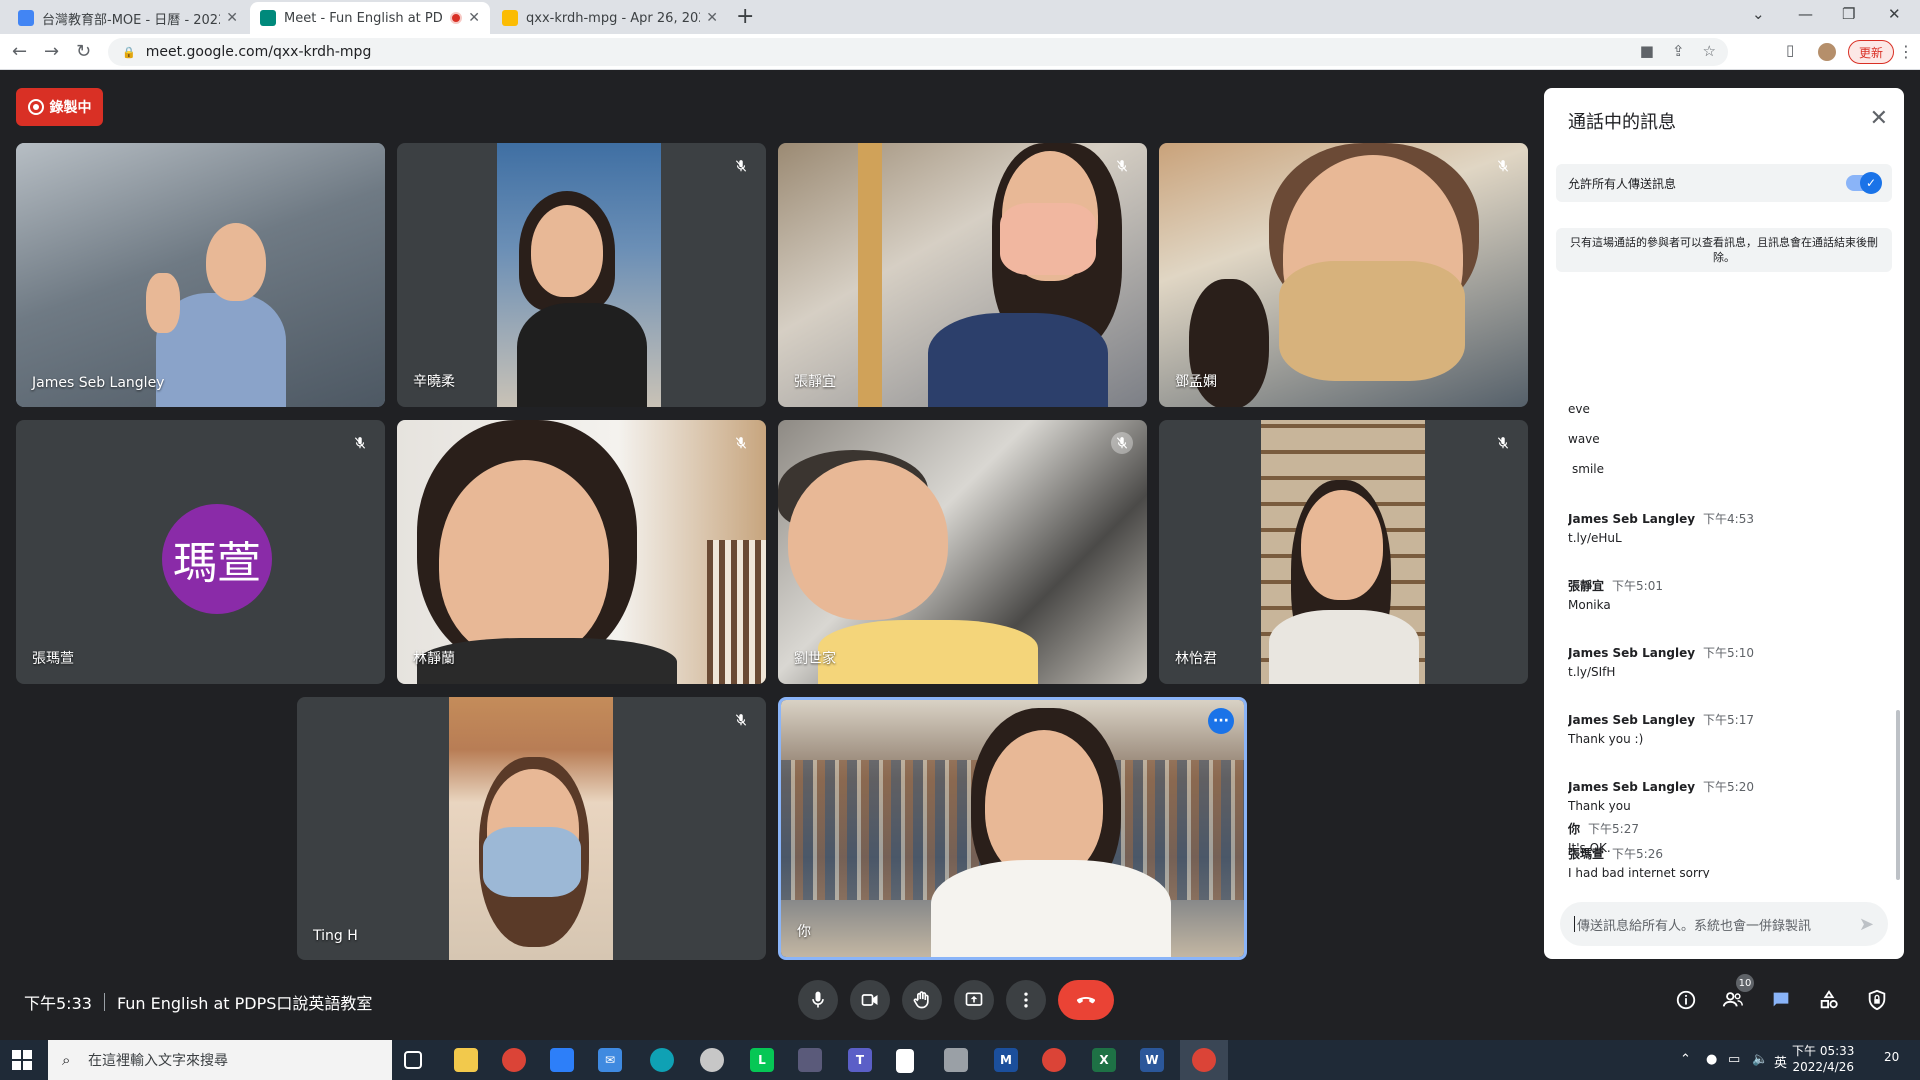  I want to click on browser-menu-icon: ⋮, so click(1906, 51).